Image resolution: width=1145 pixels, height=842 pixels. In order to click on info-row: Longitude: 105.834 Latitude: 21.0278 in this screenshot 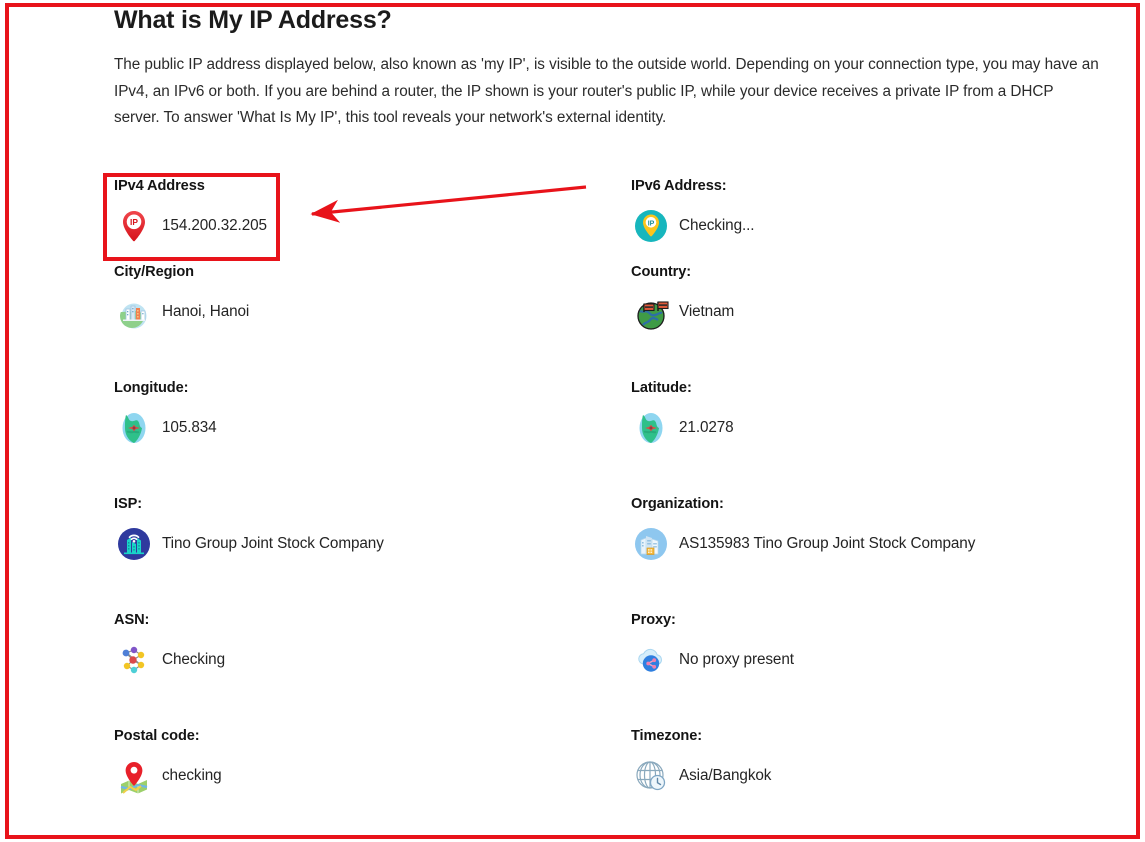, I will do `click(619, 436)`.